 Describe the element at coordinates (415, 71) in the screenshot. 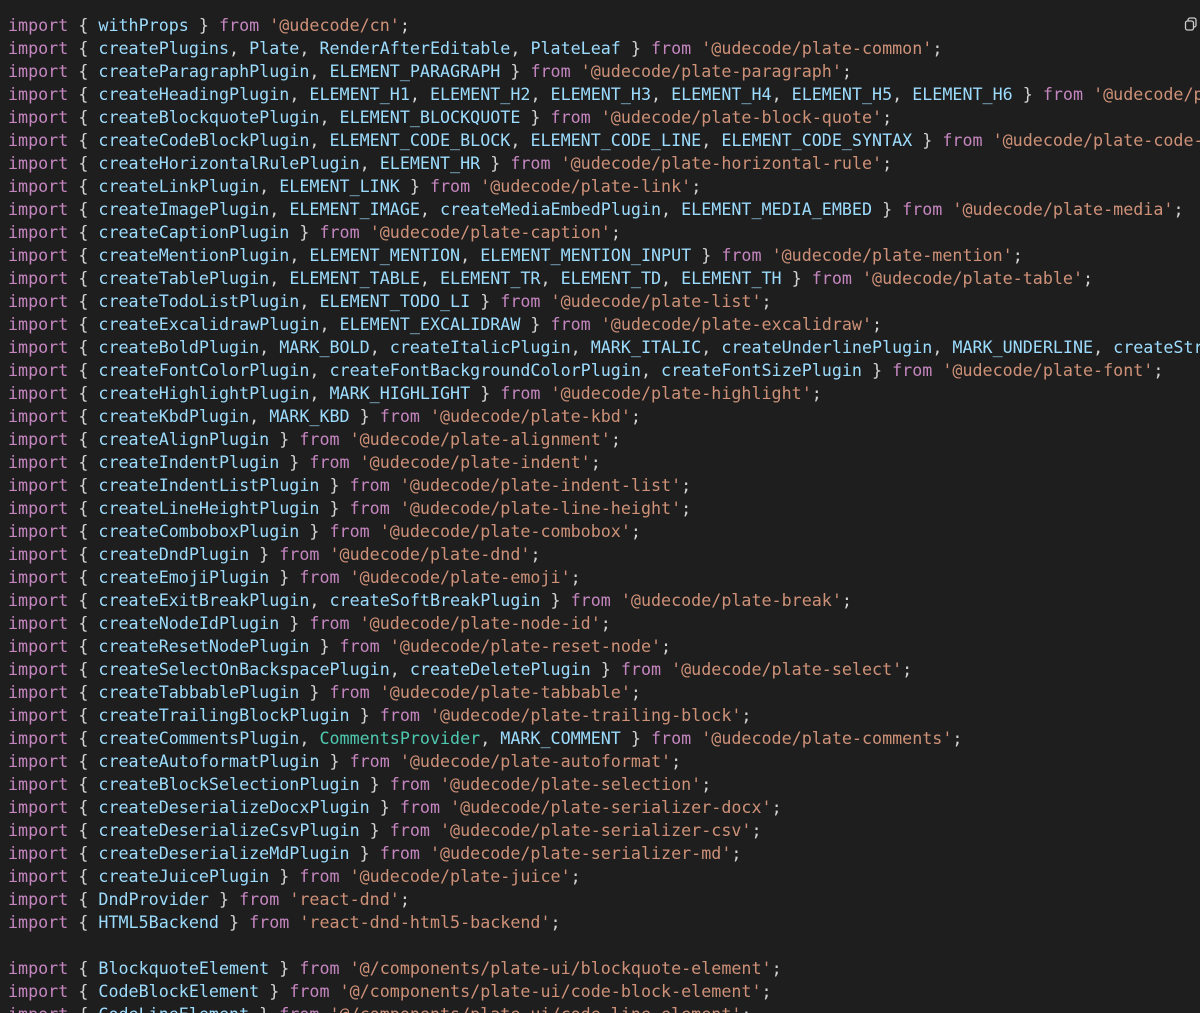

I see `imported-name: ELEMENT_PARAGRAPH` at that location.